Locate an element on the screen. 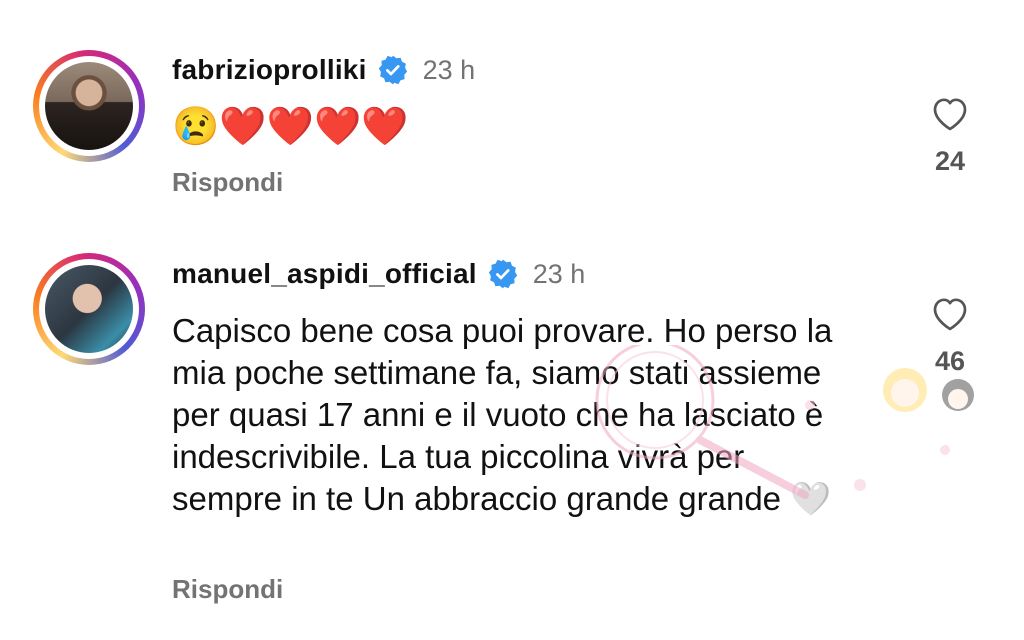  like-count: 24 is located at coordinates (950, 161).